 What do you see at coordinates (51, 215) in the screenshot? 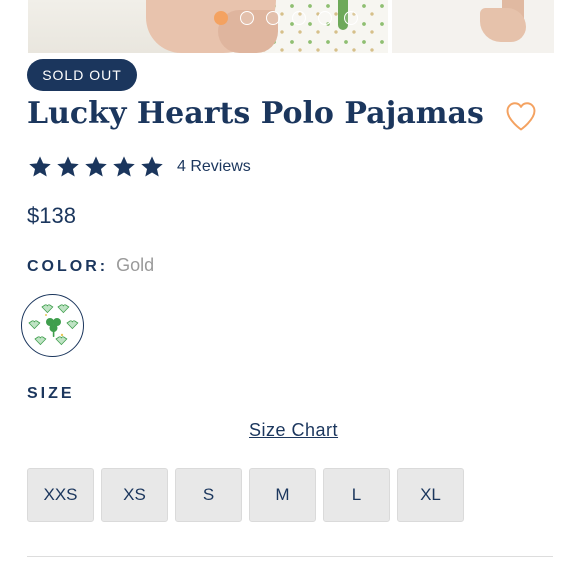
I see `product-price: $138` at bounding box center [51, 215].